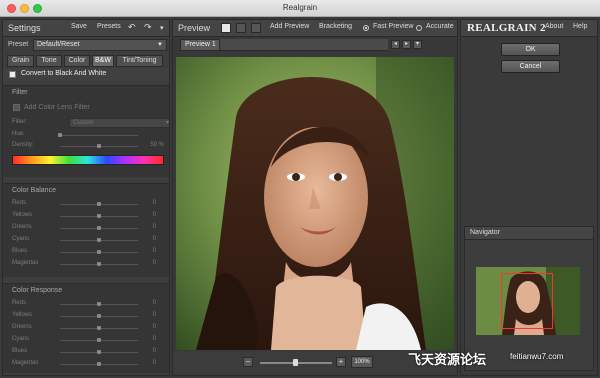 This screenshot has width=600, height=378. Describe the element at coordinates (406, 44) in the screenshot. I see `tab-next-icon: ▸` at that location.